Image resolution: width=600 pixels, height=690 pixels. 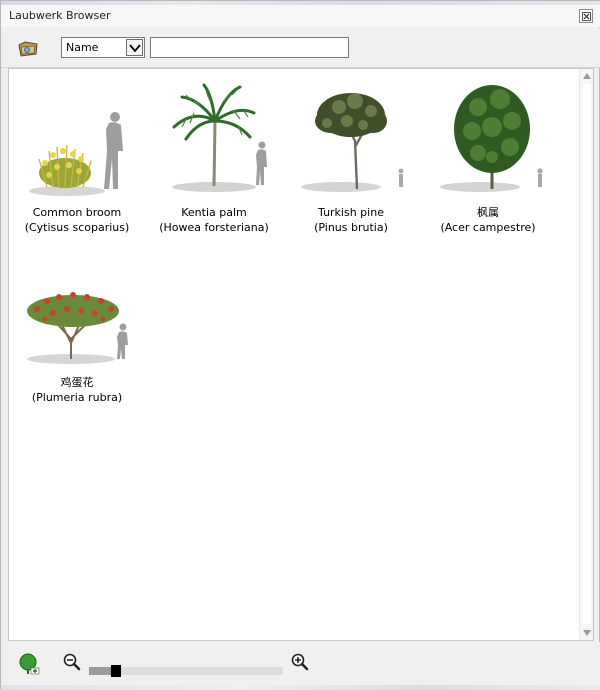 I want to click on vertical-scrollbar, so click(x=586, y=354).